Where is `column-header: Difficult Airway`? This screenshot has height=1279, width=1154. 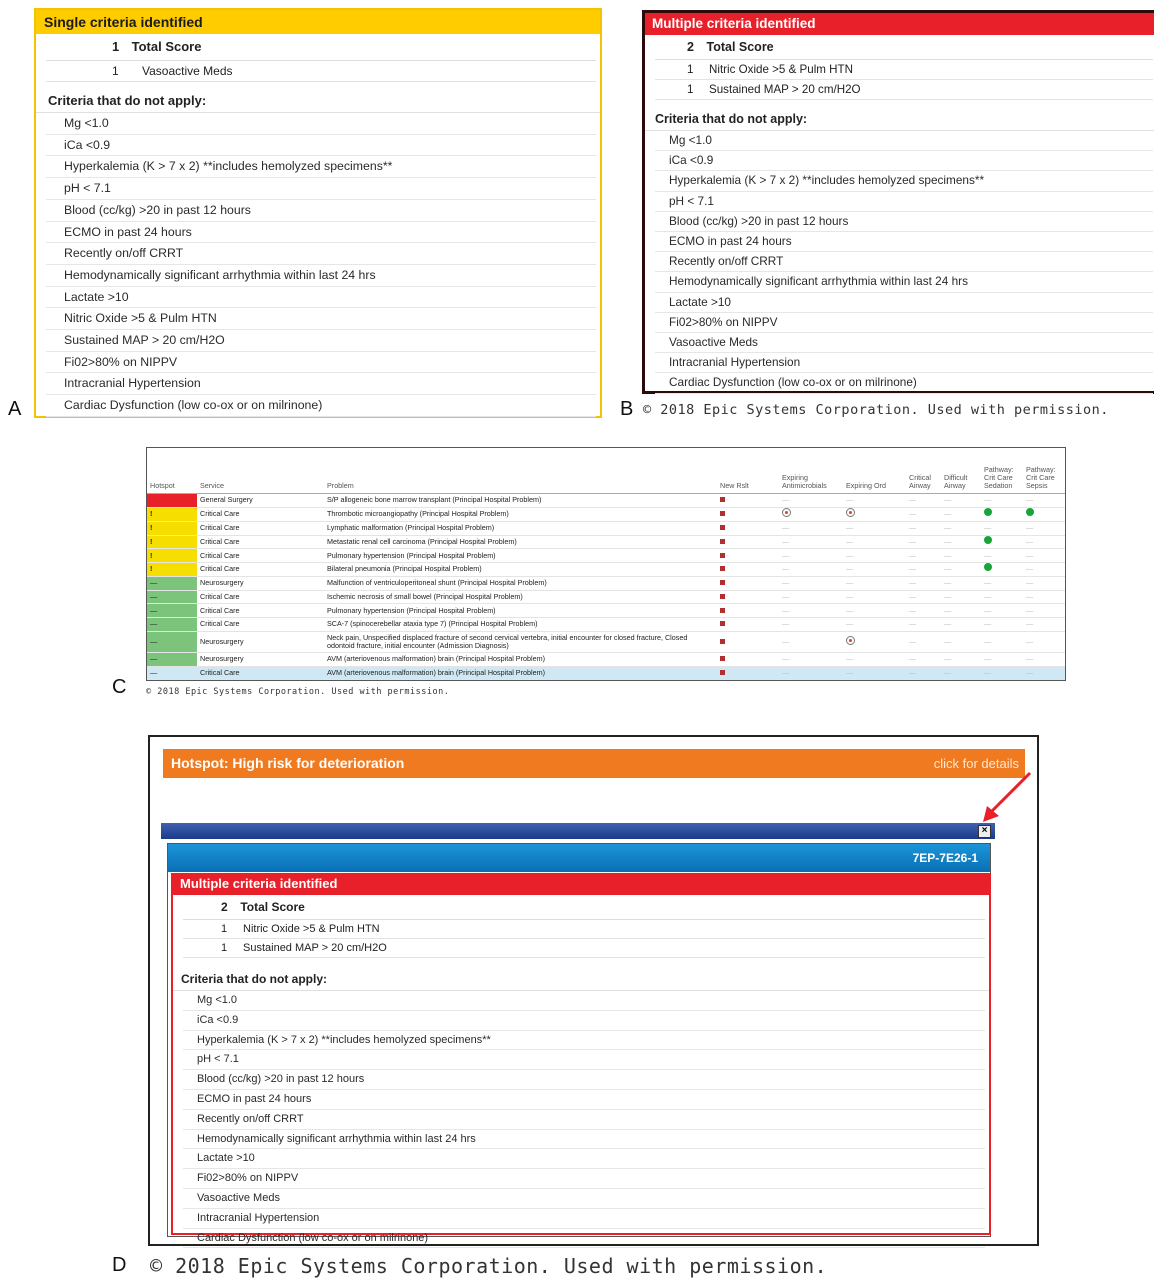 column-header: Difficult Airway is located at coordinates (961, 471).